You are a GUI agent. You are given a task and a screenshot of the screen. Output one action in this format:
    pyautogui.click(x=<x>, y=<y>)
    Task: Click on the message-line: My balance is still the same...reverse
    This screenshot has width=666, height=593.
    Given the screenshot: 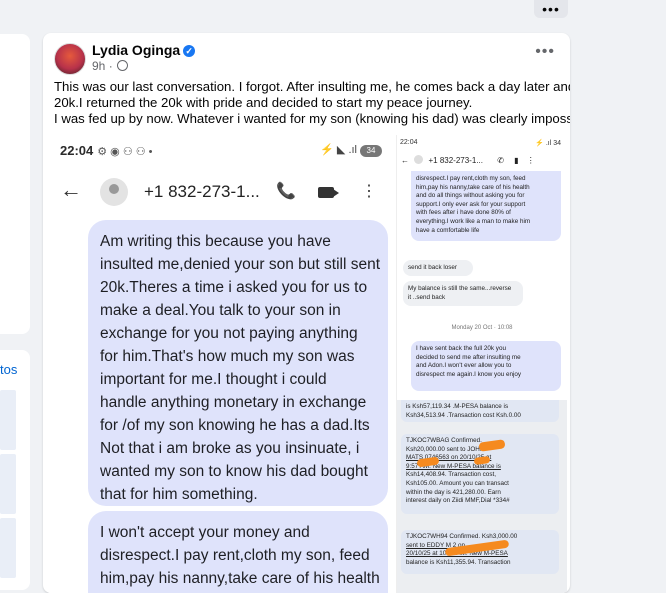 What is the action you would take?
    pyautogui.click(x=460, y=288)
    